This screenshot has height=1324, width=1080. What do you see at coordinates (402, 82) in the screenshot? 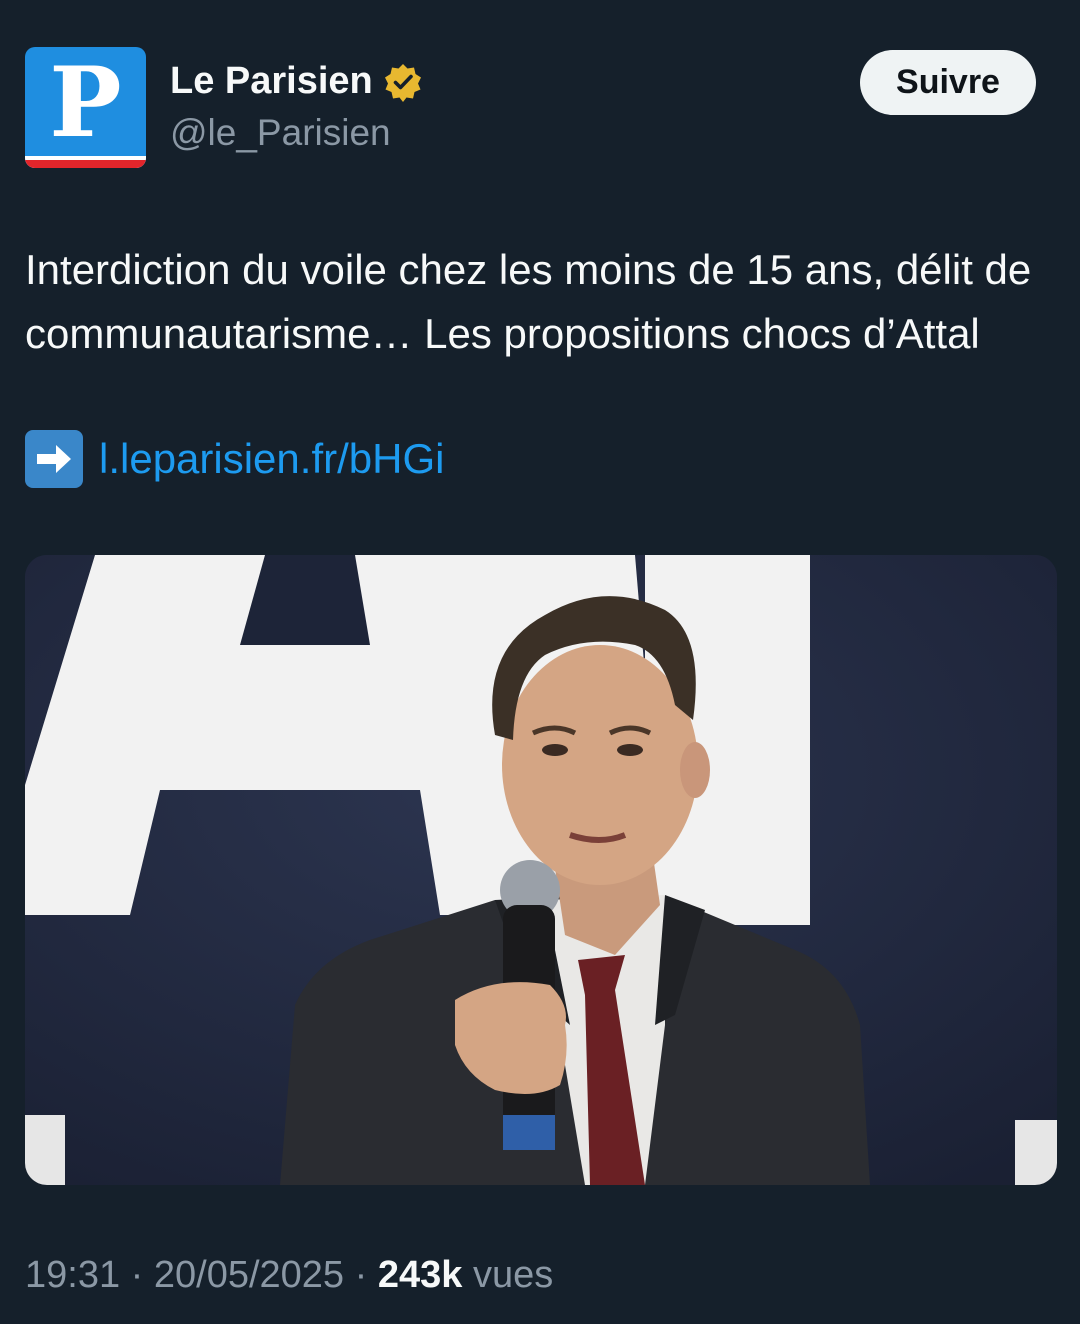
I see `verified-badge-icon` at bounding box center [402, 82].